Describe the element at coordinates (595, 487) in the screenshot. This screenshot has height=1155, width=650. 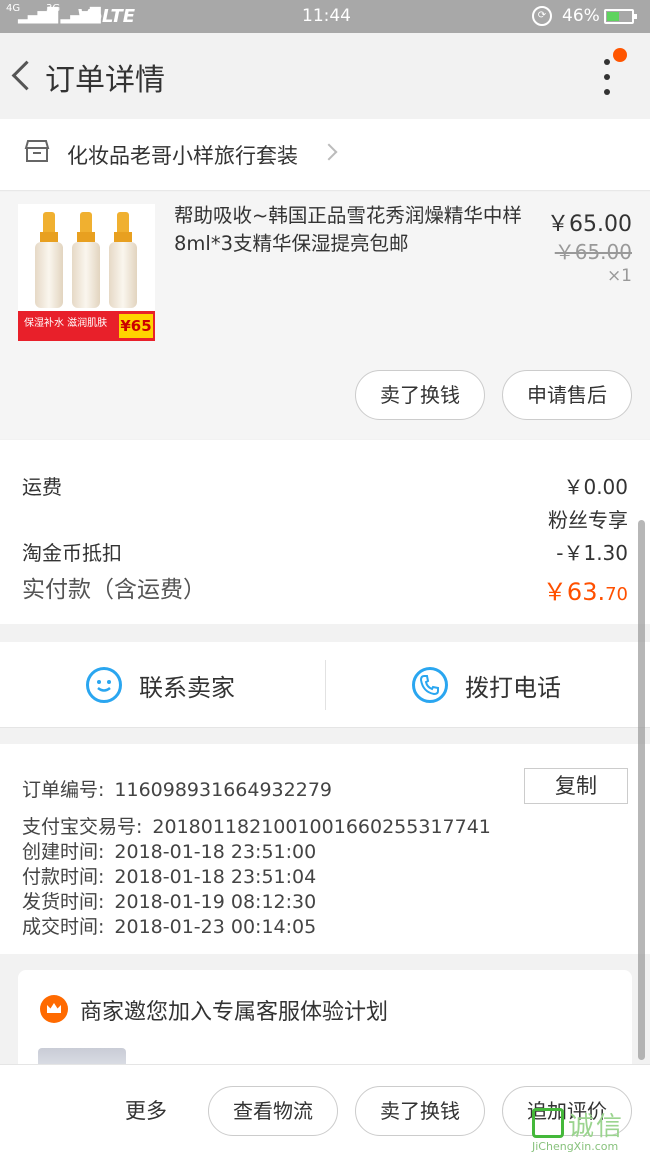
I see `shipping-value: ￥0.00` at that location.